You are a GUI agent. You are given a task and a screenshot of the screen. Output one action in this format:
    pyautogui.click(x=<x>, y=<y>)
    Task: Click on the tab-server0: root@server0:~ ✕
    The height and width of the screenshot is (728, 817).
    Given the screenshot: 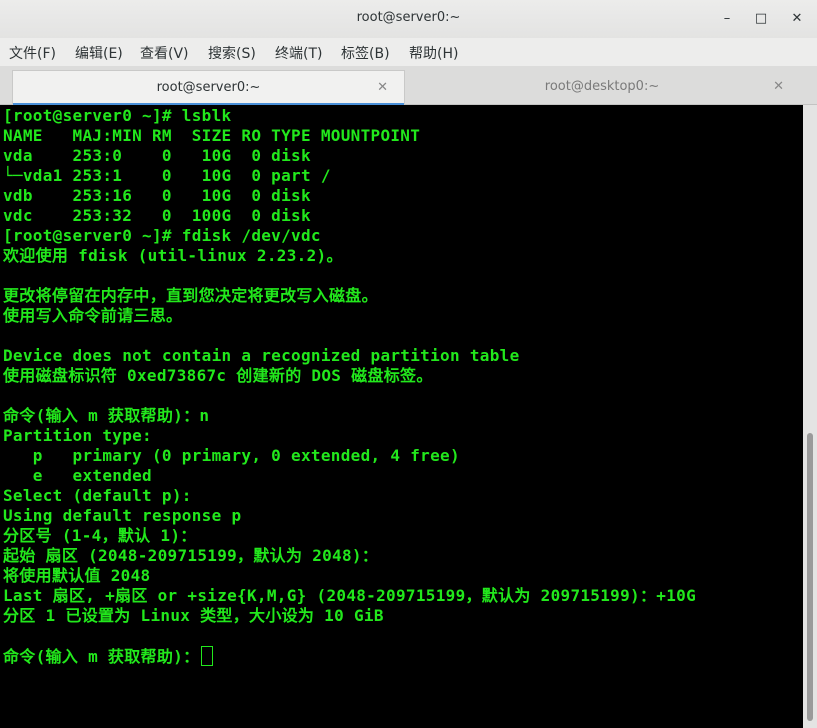 What is the action you would take?
    pyautogui.click(x=208, y=88)
    